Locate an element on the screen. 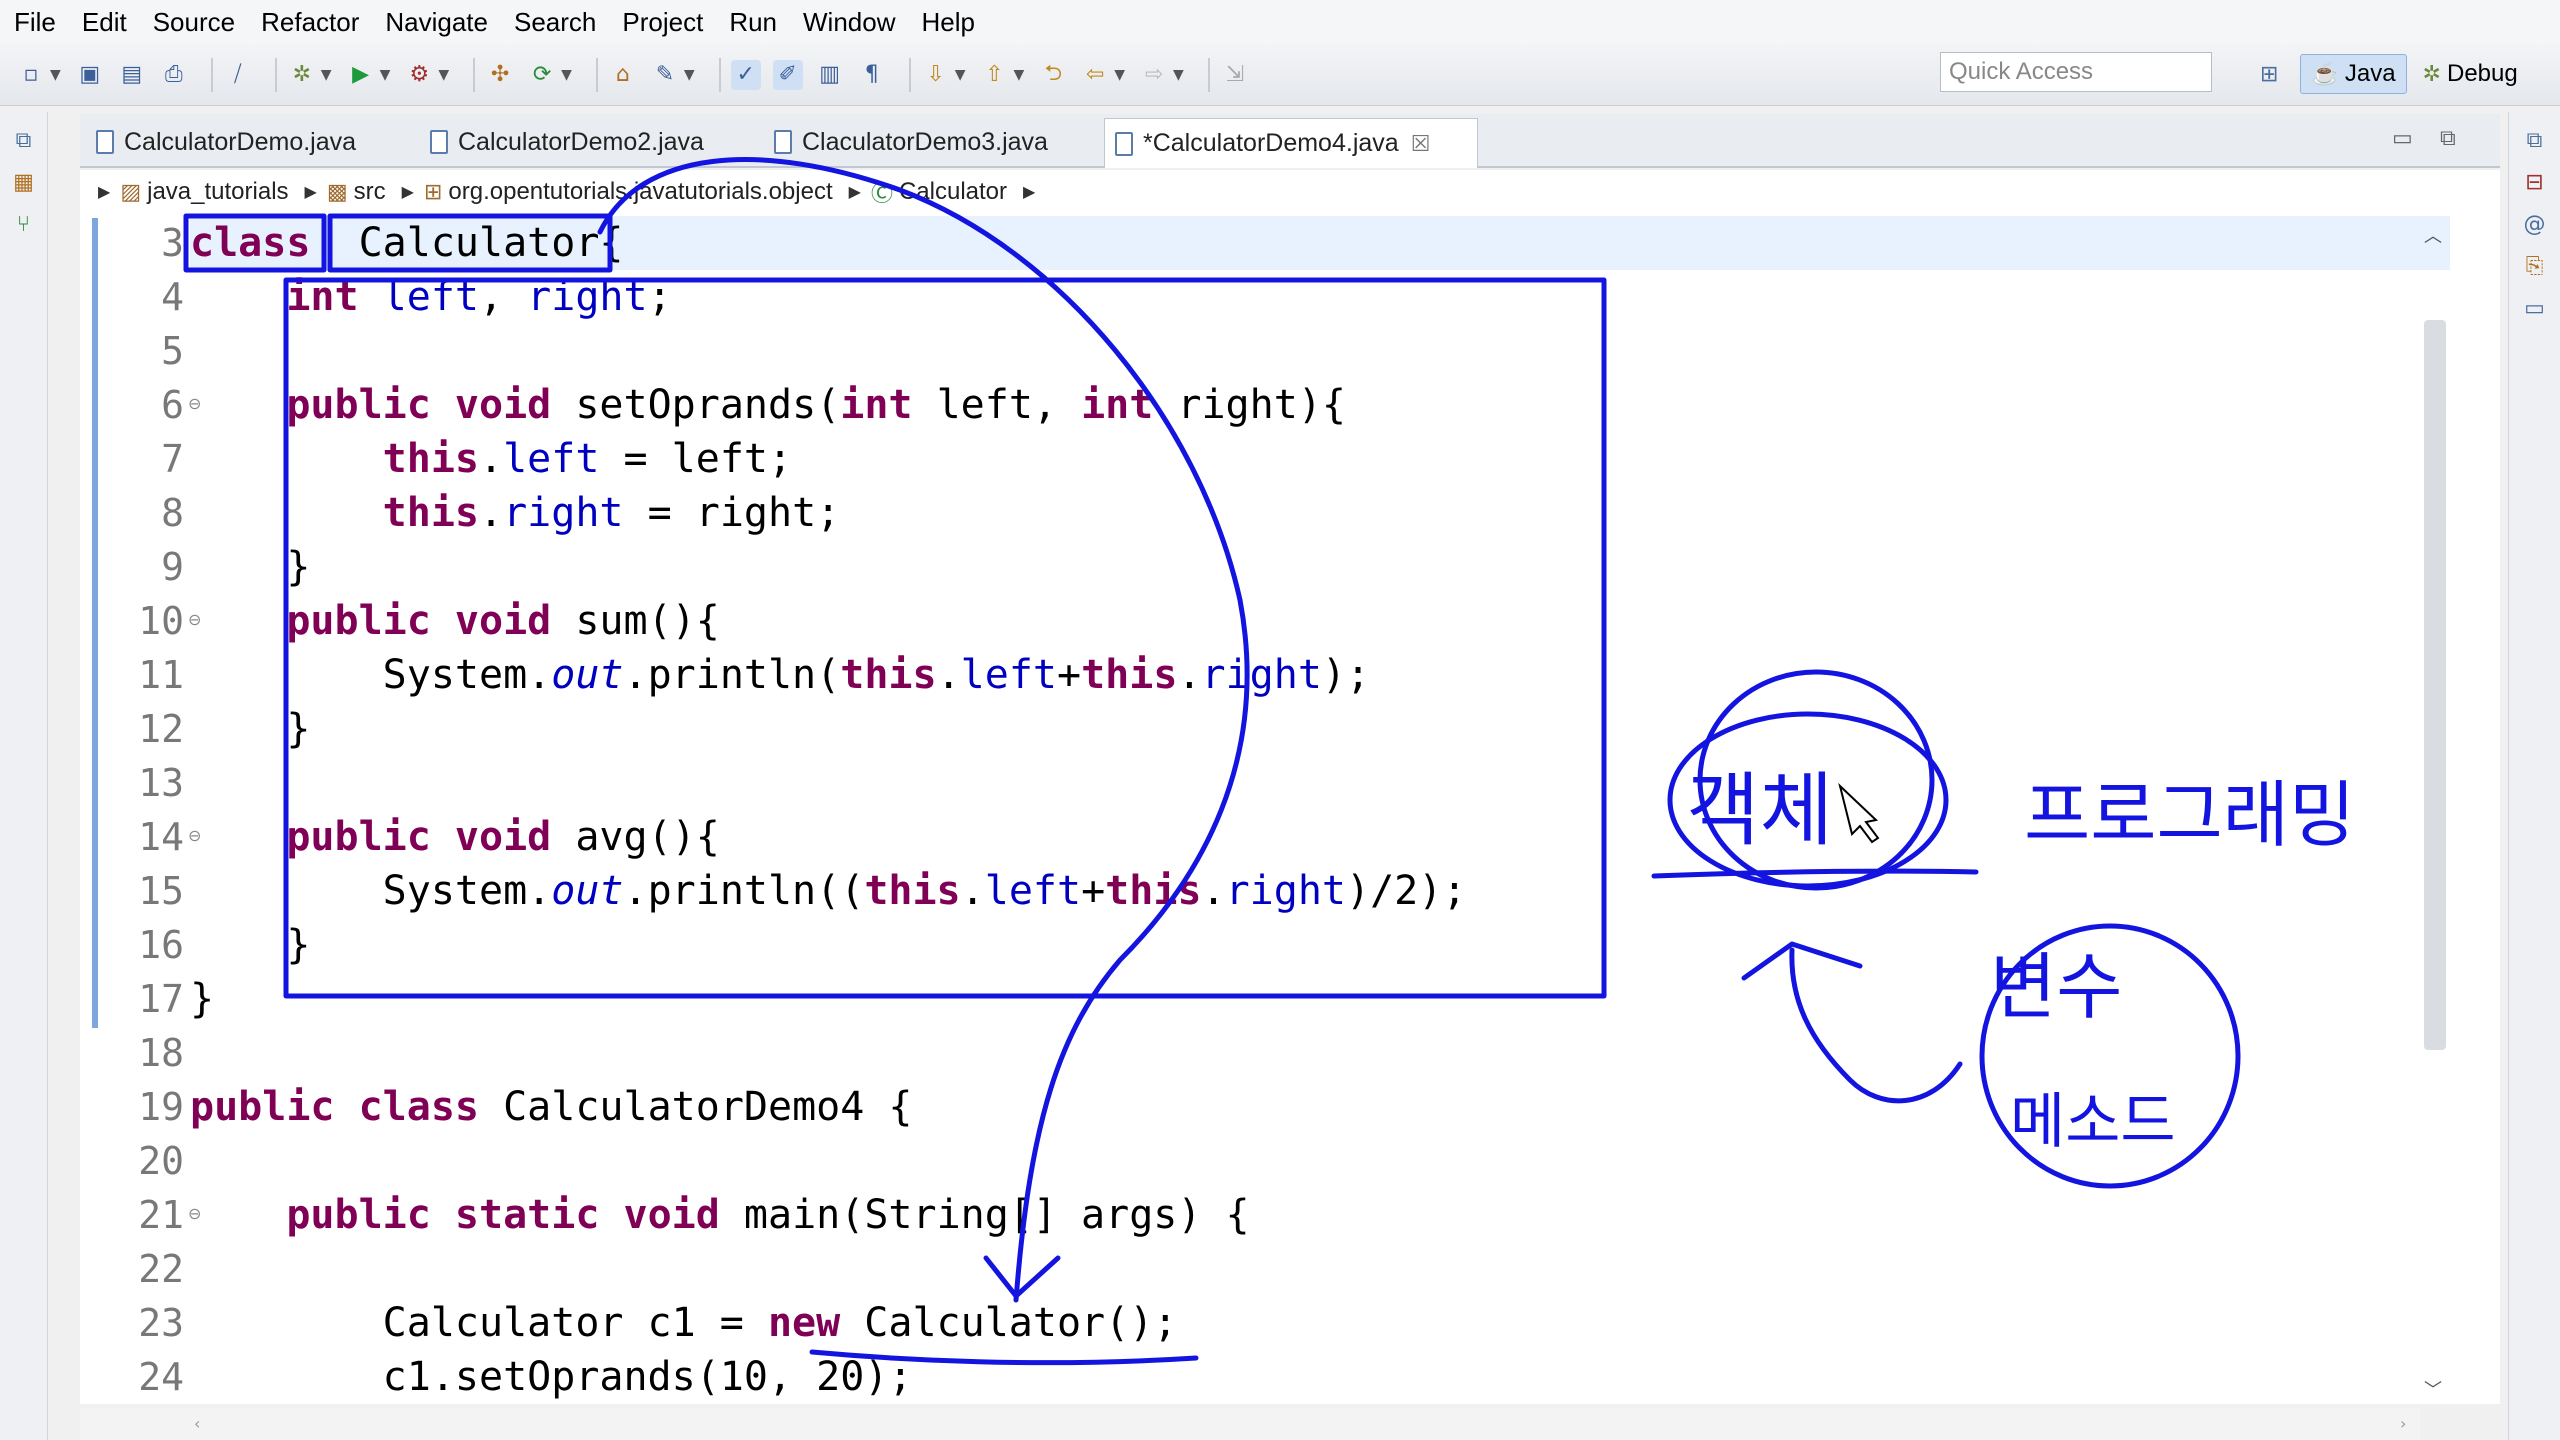  code-line: this.right = right; is located at coordinates (515, 513).